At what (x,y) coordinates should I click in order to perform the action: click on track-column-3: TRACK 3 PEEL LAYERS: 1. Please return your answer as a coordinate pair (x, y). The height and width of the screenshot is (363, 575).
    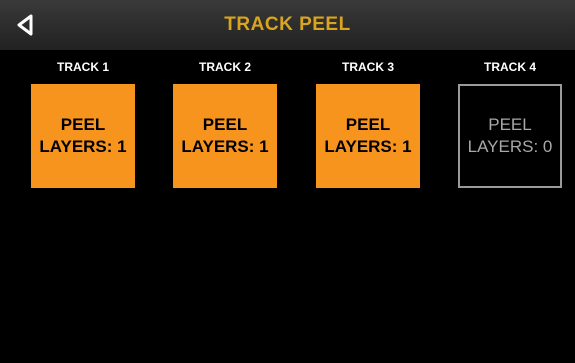
    Looking at the image, I should click on (368, 121).